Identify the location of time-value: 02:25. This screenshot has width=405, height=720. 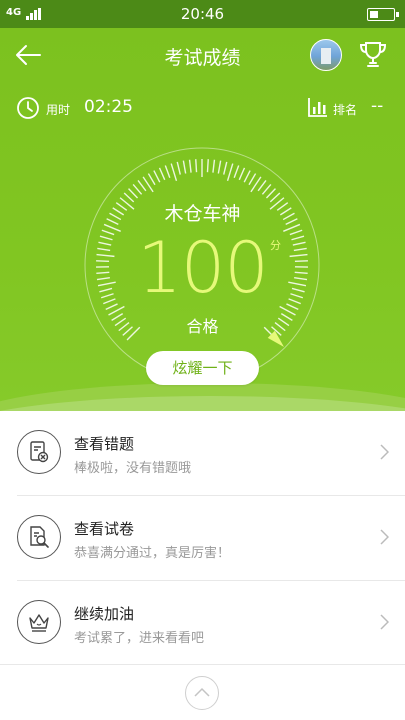
(108, 107).